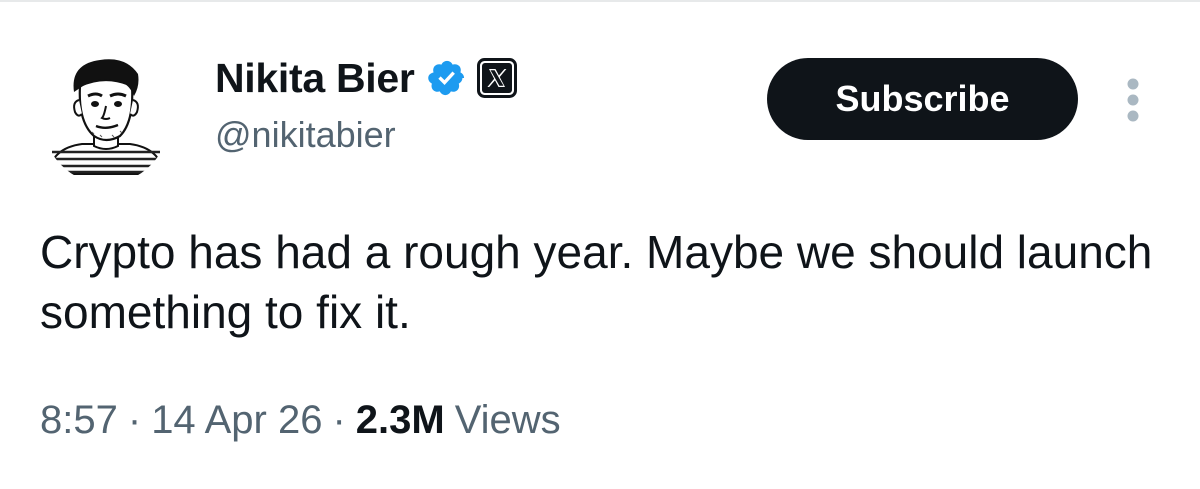 The height and width of the screenshot is (489, 1200). What do you see at coordinates (236, 420) in the screenshot?
I see `tweet-date: 14 Apr 26` at bounding box center [236, 420].